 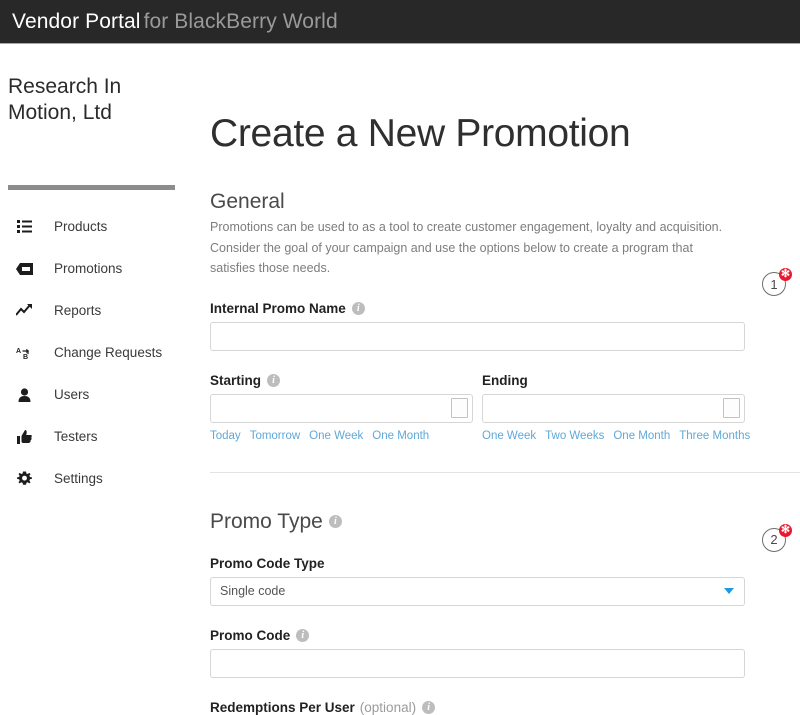 I want to click on ending-quick-links: One Week Two Weeks One Month Three Months, so click(x=616, y=436).